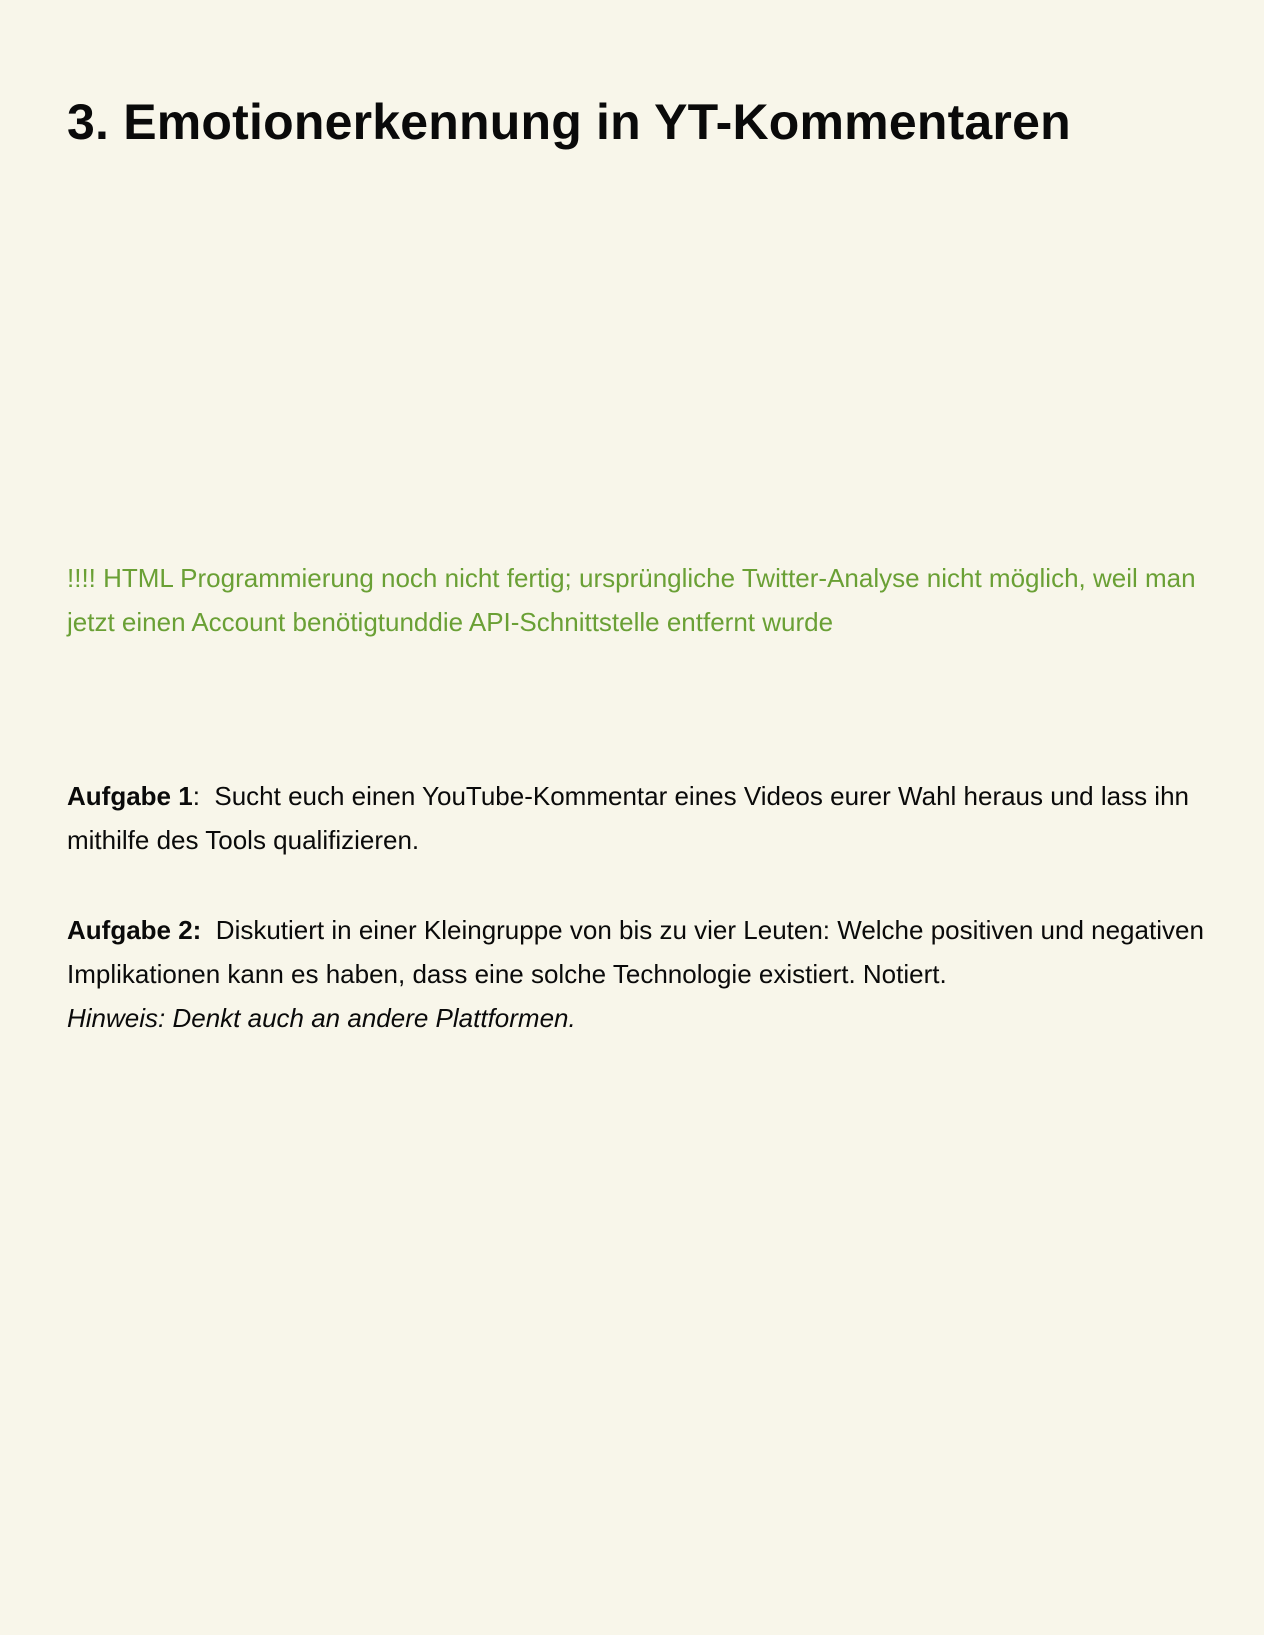  What do you see at coordinates (569, 122) in the screenshot?
I see `page-title: 3. Emotionerkennung in YT-Kommentaren` at bounding box center [569, 122].